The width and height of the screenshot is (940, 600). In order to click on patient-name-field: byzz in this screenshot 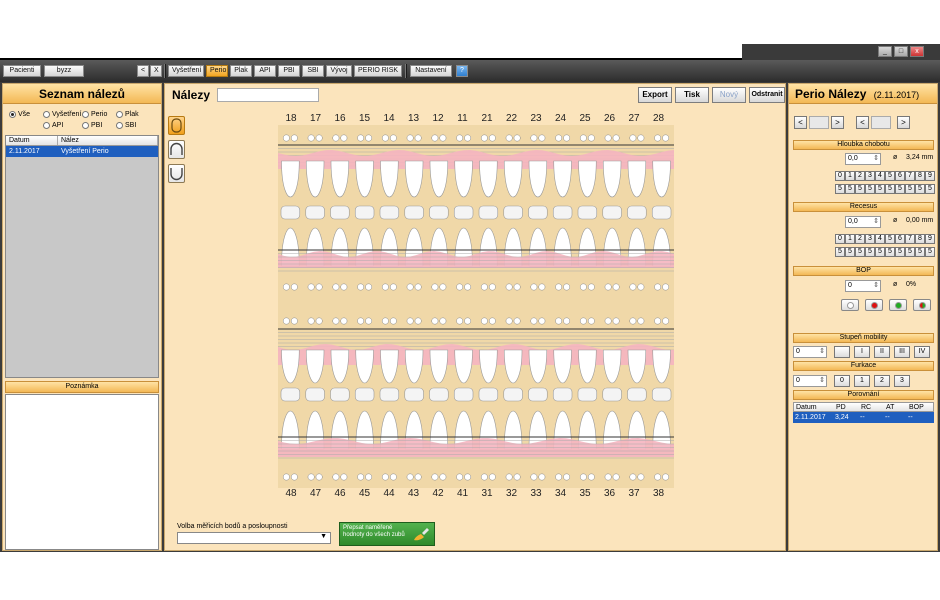, I will do `click(64, 71)`.